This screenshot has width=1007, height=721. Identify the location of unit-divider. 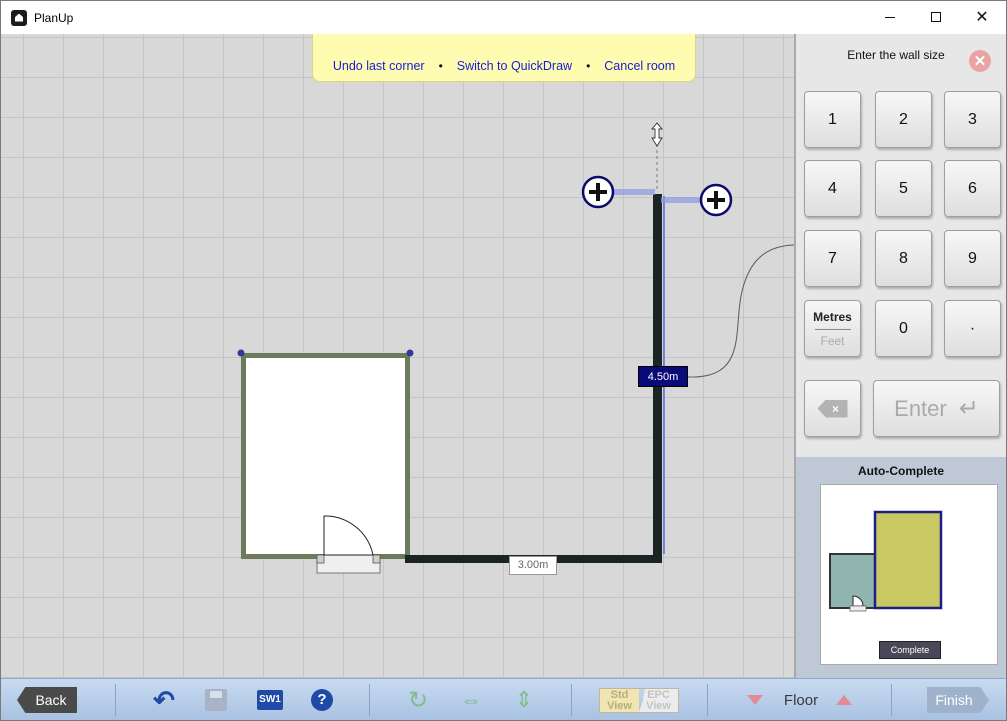
(832, 329).